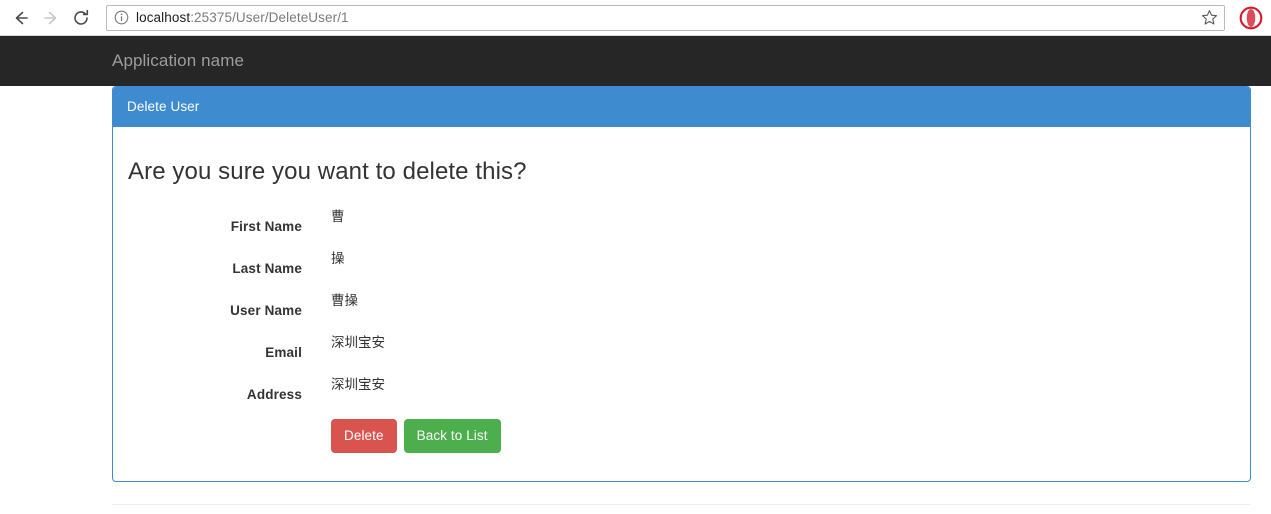 Image resolution: width=1271 pixels, height=514 pixels. Describe the element at coordinates (783, 436) in the screenshot. I see `form-actions: Delete Back to List` at that location.